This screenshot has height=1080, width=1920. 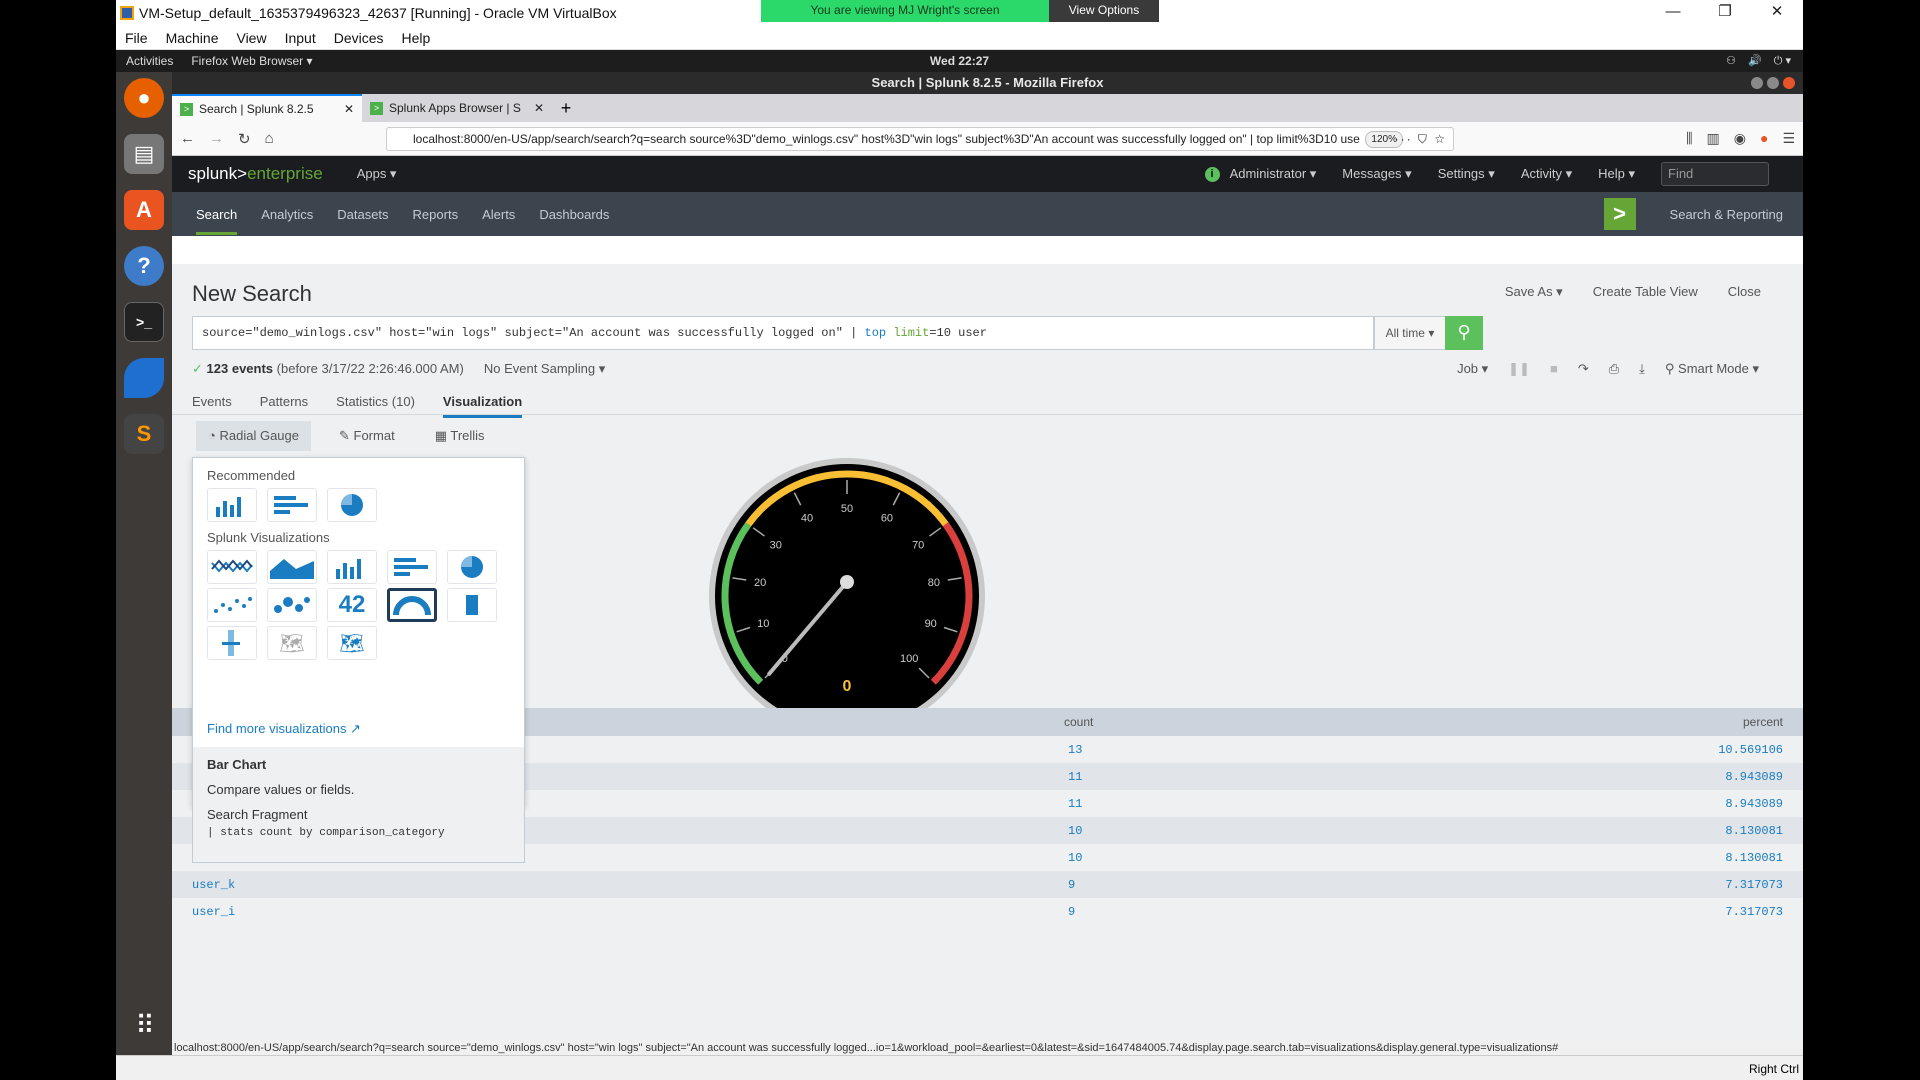 What do you see at coordinates (300, 38) in the screenshot?
I see `menu-input: Input` at bounding box center [300, 38].